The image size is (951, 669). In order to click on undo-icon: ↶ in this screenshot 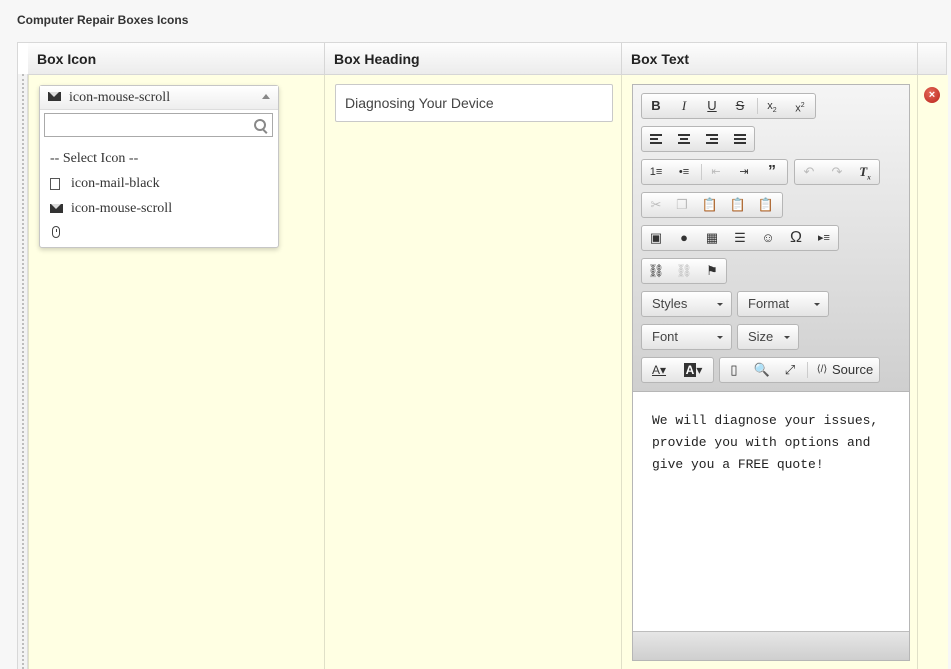, I will do `click(809, 172)`.